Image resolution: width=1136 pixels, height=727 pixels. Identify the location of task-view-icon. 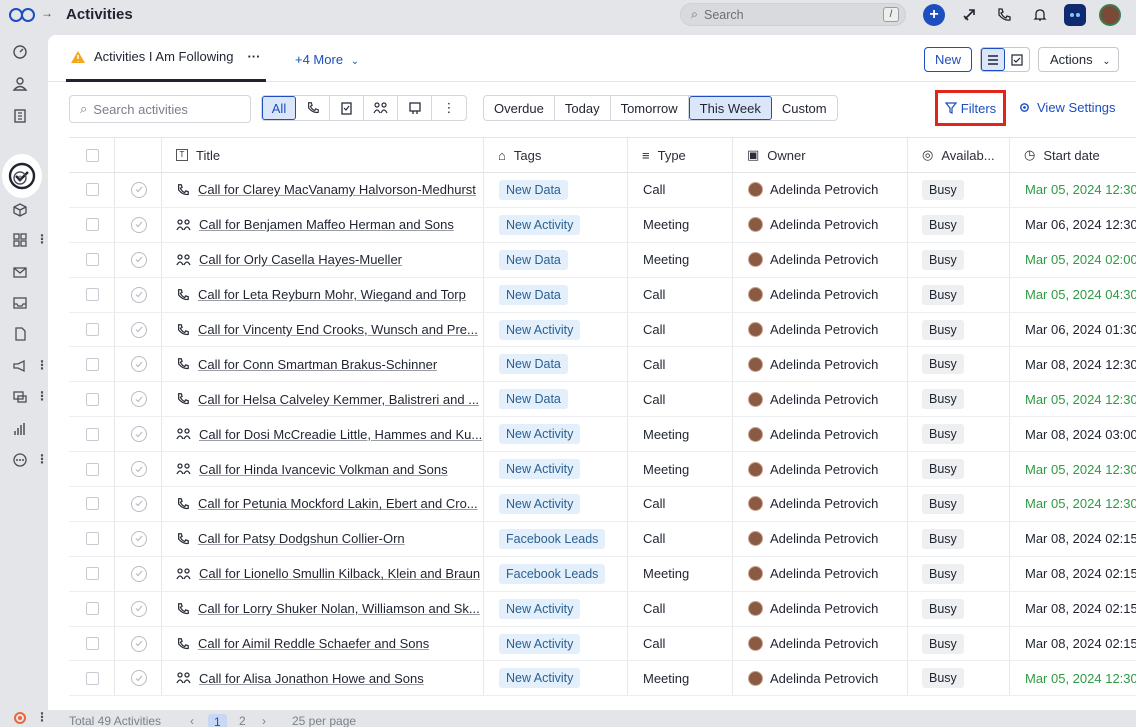
(1017, 59).